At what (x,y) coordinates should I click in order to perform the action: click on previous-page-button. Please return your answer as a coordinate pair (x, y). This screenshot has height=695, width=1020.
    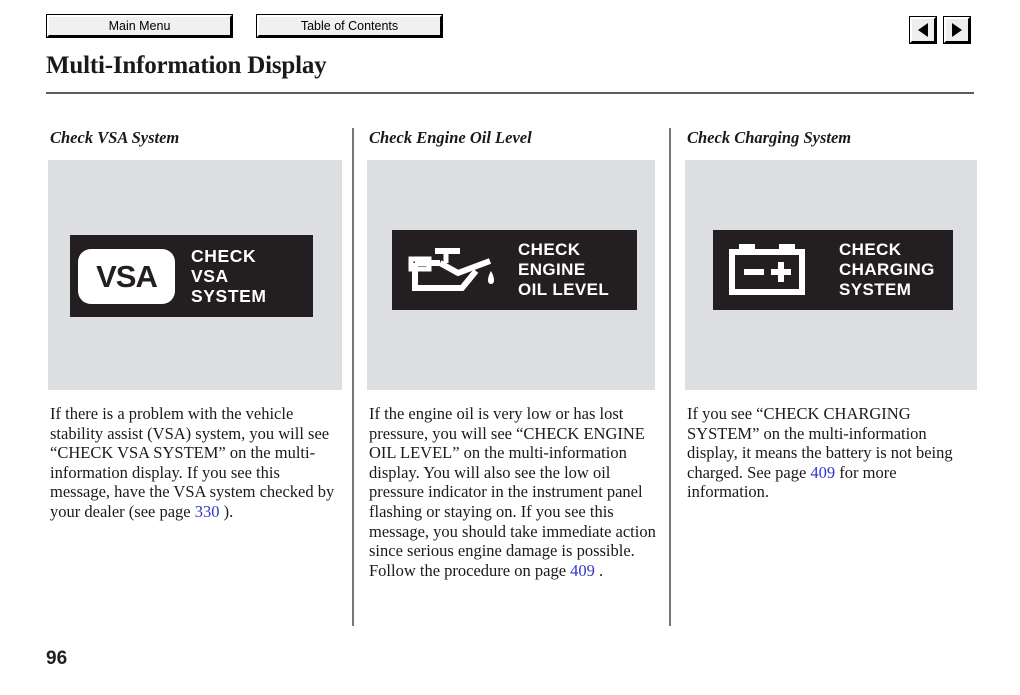
    Looking at the image, I should click on (923, 30).